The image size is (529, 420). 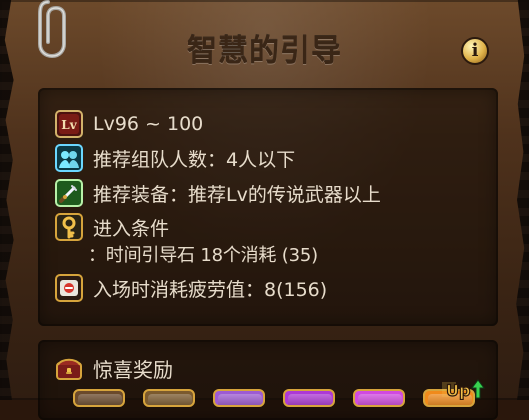 What do you see at coordinates (69, 158) in the screenshot?
I see `party-members-icon` at bounding box center [69, 158].